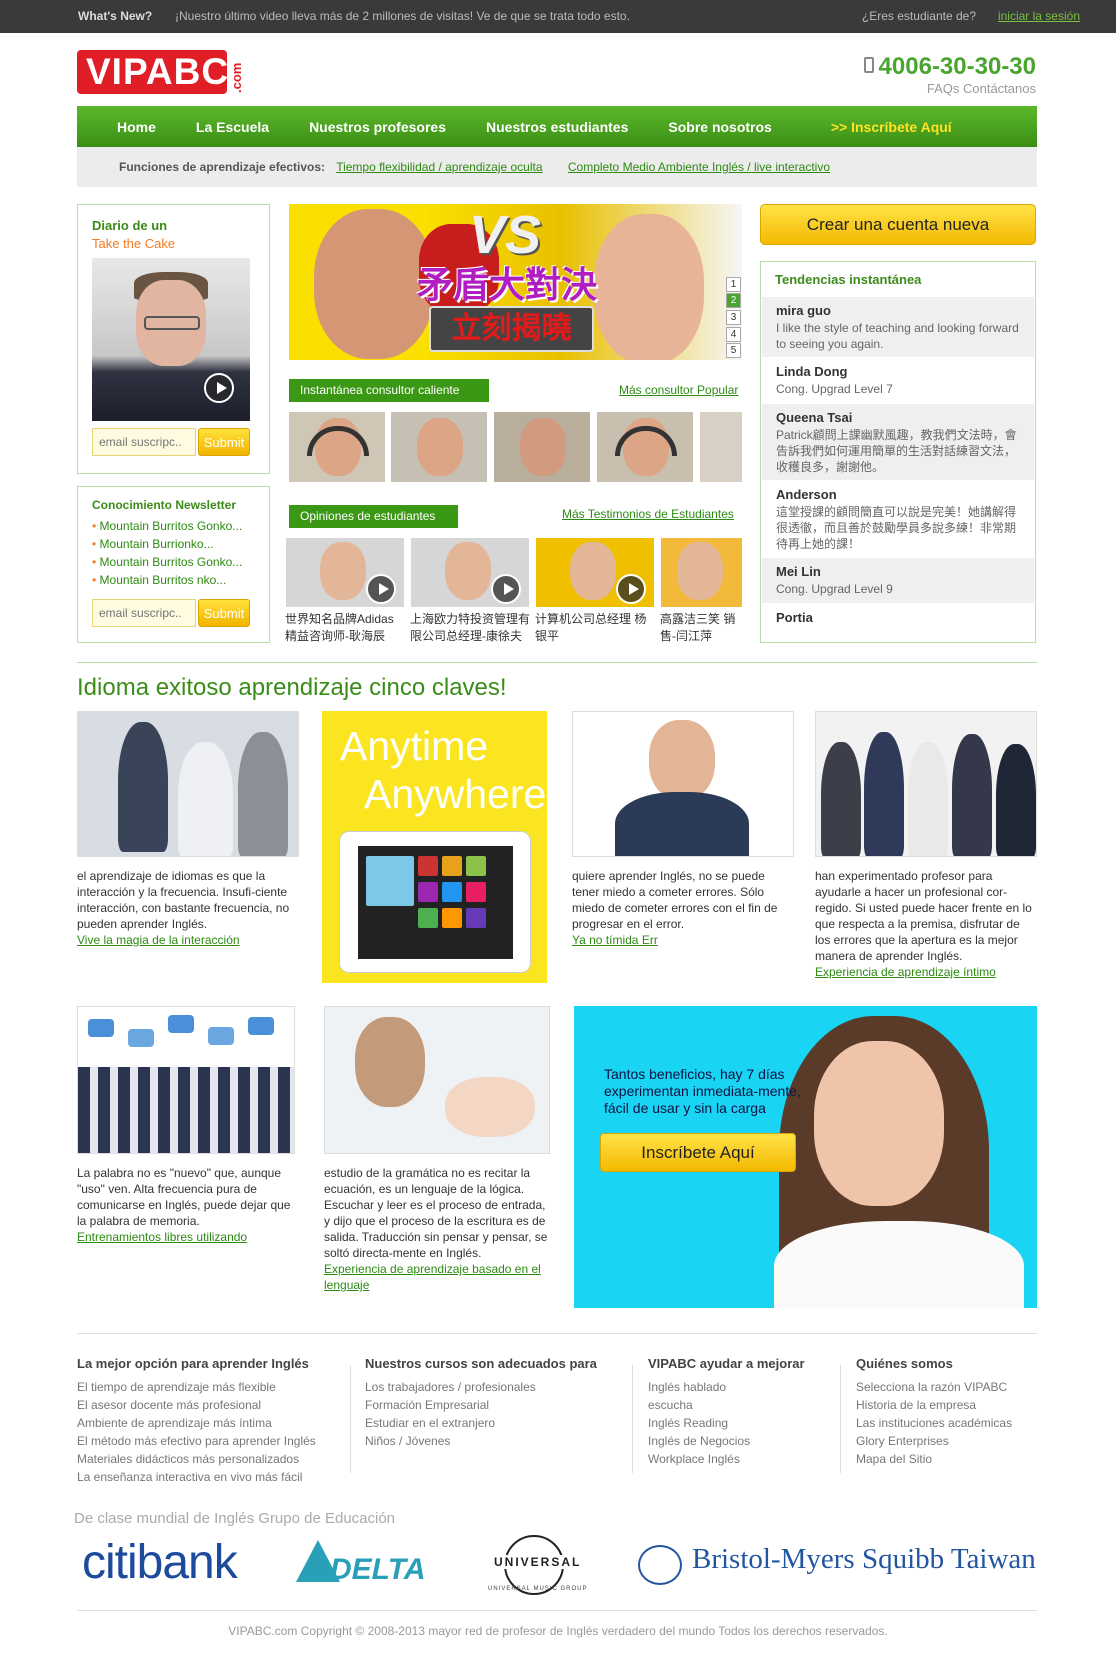 The image size is (1116, 1657). What do you see at coordinates (934, 1441) in the screenshot?
I see `footer-link: Glory Enterprises` at bounding box center [934, 1441].